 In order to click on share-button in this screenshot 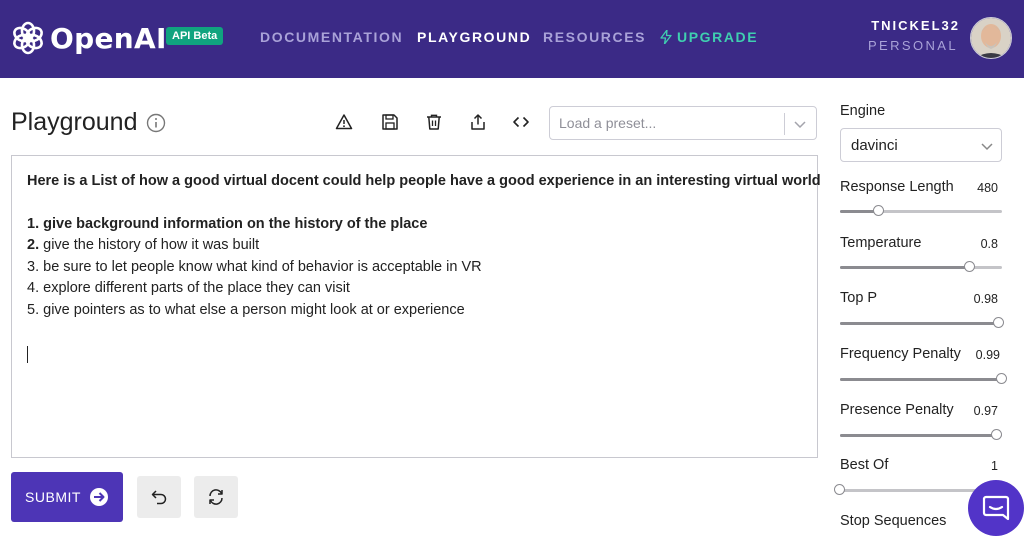, I will do `click(479, 123)`.